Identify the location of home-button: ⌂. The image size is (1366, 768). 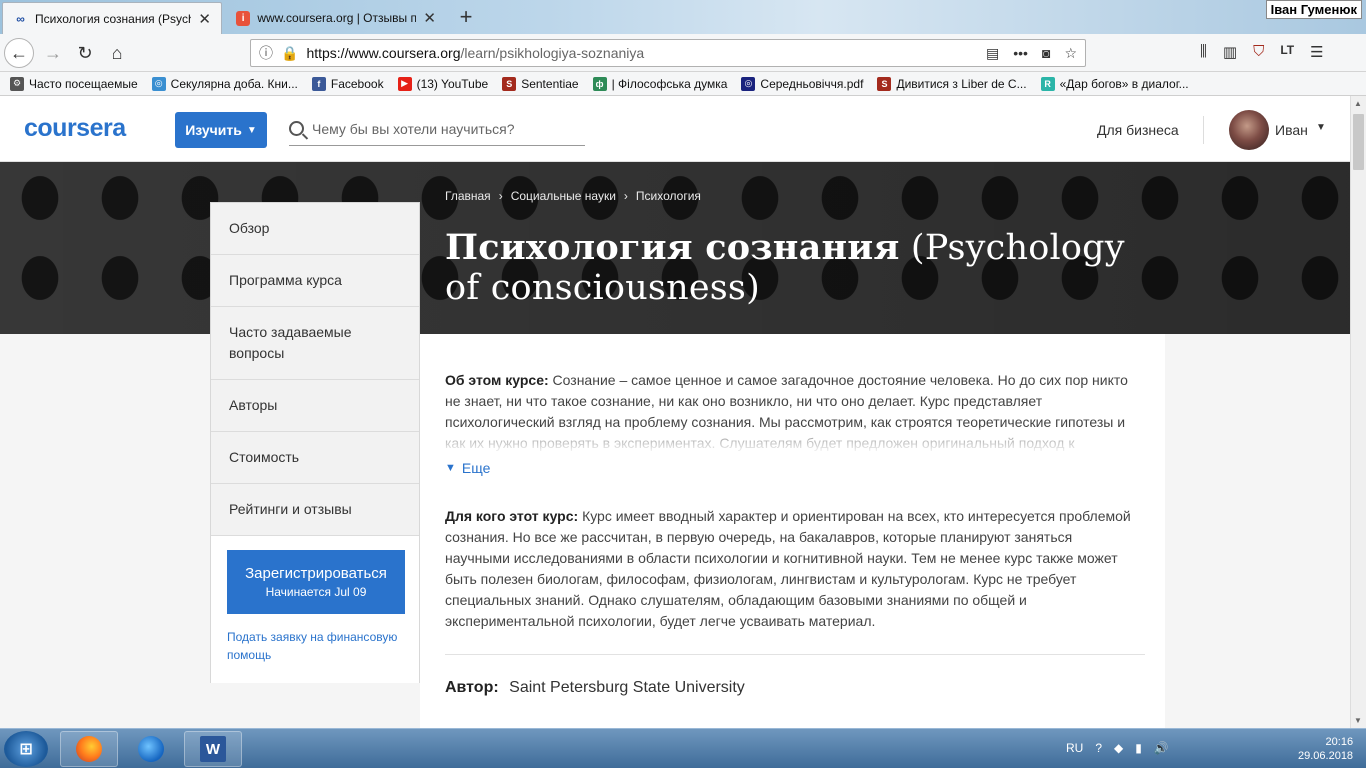
(117, 53).